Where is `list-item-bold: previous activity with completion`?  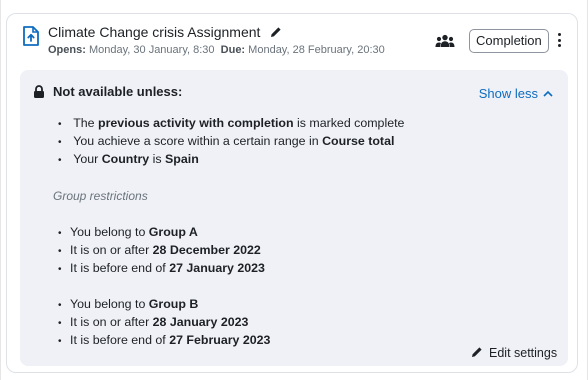
list-item-bold: previous activity with completion is located at coordinates (196, 123).